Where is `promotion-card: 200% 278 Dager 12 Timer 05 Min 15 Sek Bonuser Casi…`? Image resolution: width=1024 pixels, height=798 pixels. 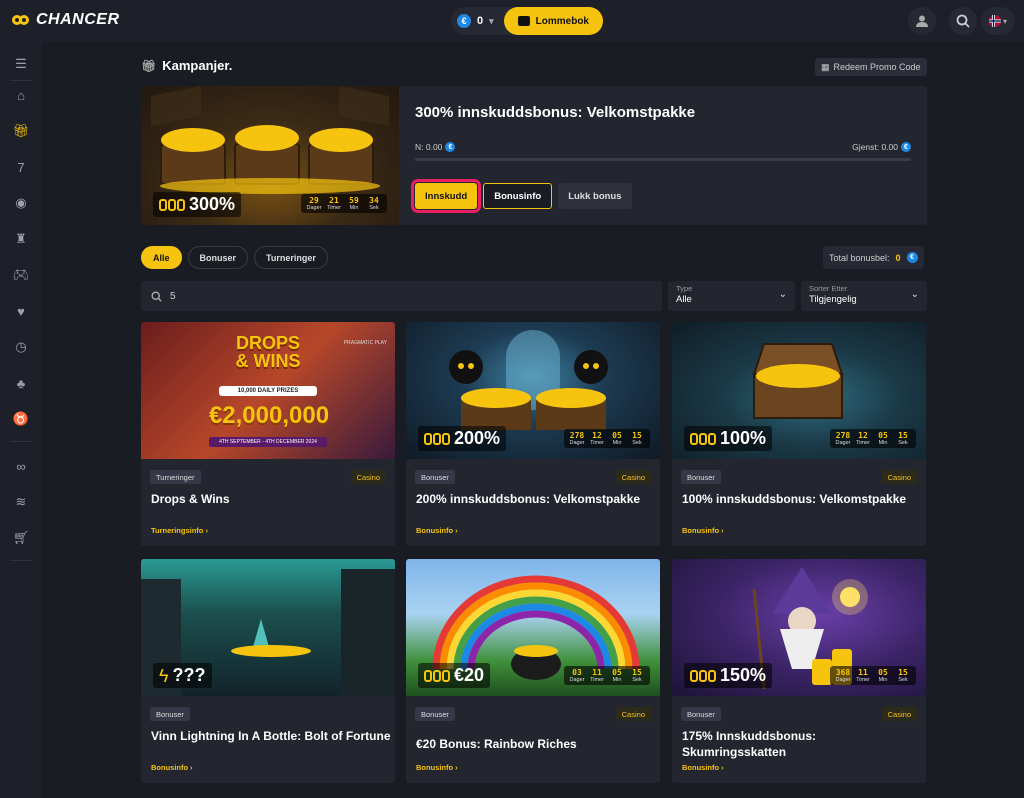
promotion-card: 200% 278 Dager 12 Timer 05 Min 15 Sek Bonuser Casi… is located at coordinates (533, 434).